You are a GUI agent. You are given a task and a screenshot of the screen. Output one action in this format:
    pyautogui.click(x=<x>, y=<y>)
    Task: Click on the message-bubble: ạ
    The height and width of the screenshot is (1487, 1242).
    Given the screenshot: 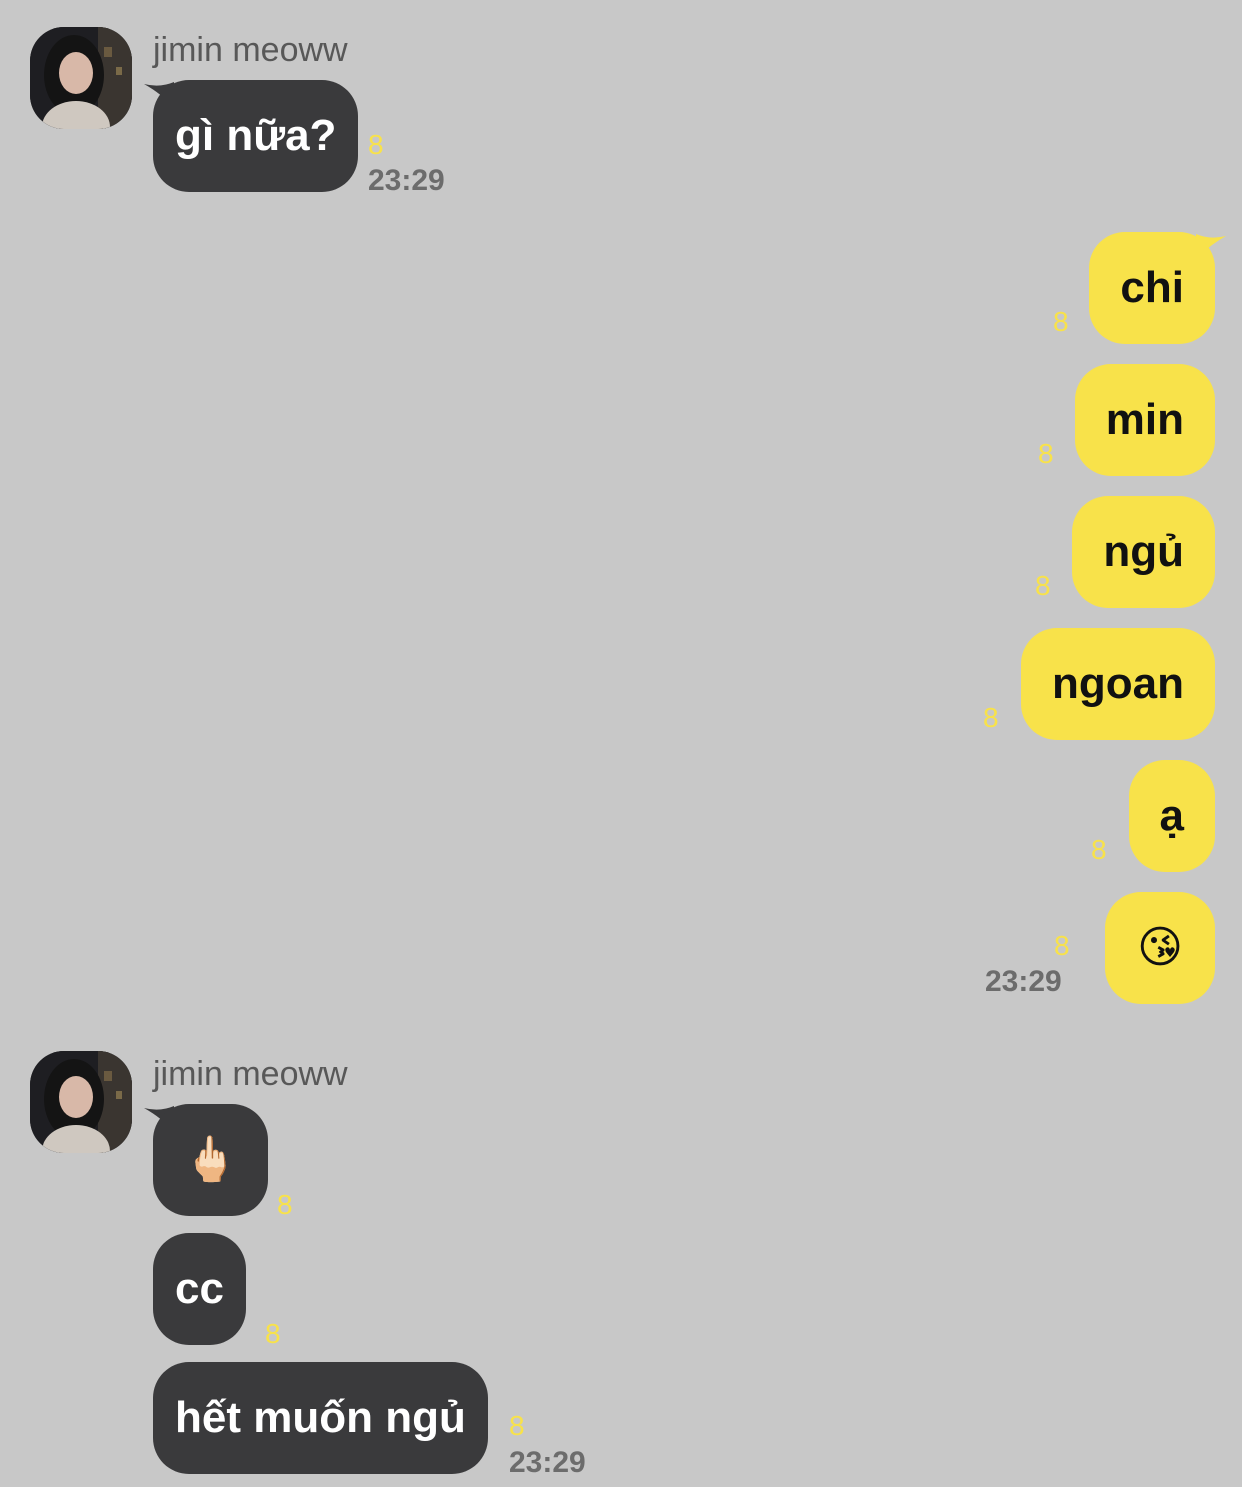 What is the action you would take?
    pyautogui.click(x=1171, y=816)
    